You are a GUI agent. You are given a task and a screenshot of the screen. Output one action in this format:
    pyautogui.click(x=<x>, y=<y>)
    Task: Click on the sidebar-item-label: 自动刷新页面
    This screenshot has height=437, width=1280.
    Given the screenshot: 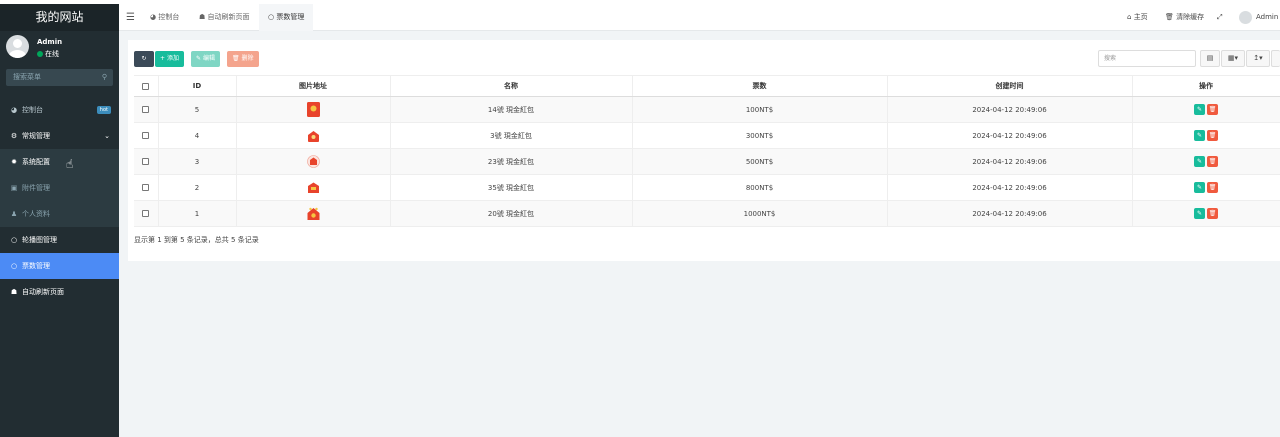 What is the action you would take?
    pyautogui.click(x=43, y=292)
    